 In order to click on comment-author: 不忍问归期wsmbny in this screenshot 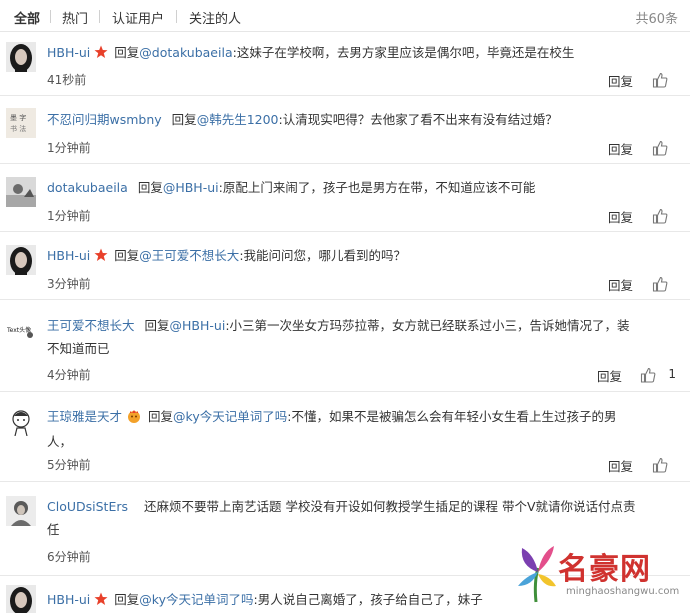, I will do `click(104, 119)`.